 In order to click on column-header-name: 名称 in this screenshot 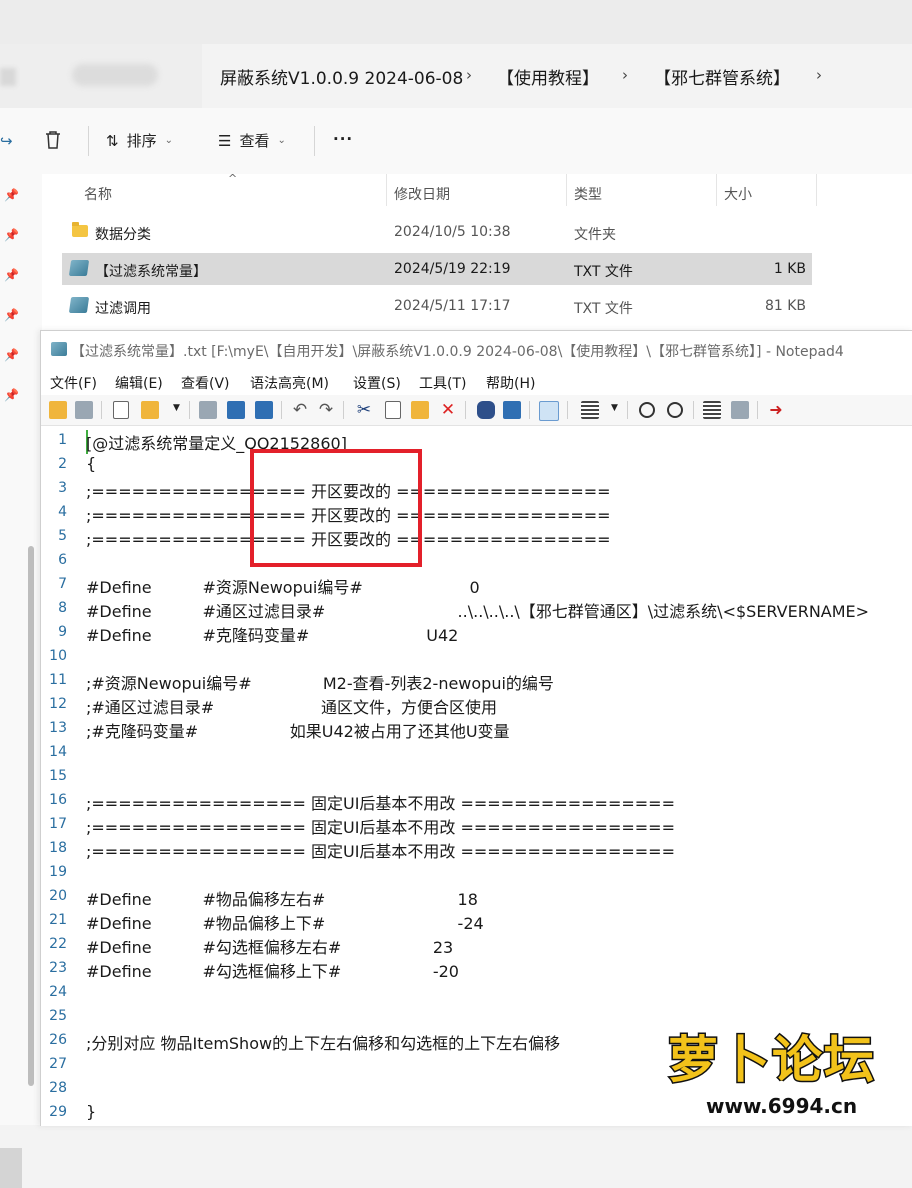, I will do `click(98, 194)`.